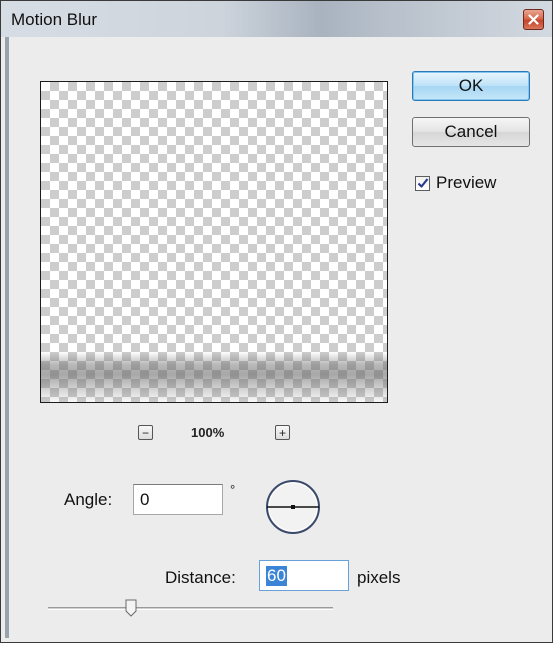 This screenshot has height=645, width=555. Describe the element at coordinates (379, 577) in the screenshot. I see `pixels-unit-label: pixels` at that location.